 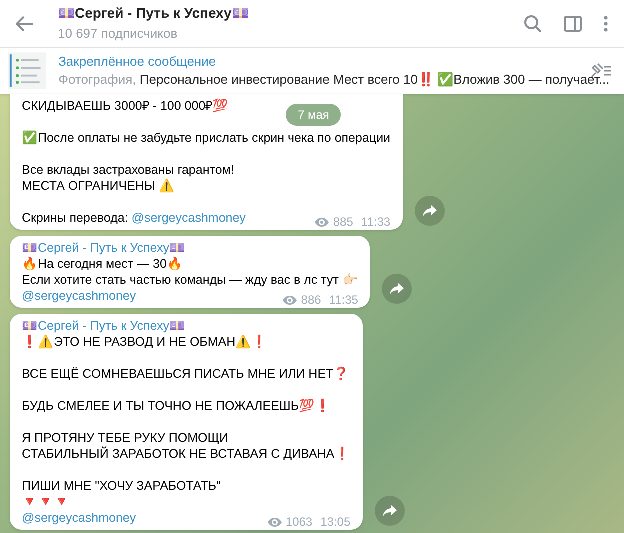 What do you see at coordinates (206, 138) in the screenshot?
I see `message-text: ✅После оплаты не забудьте прислать скрин чека по операции` at bounding box center [206, 138].